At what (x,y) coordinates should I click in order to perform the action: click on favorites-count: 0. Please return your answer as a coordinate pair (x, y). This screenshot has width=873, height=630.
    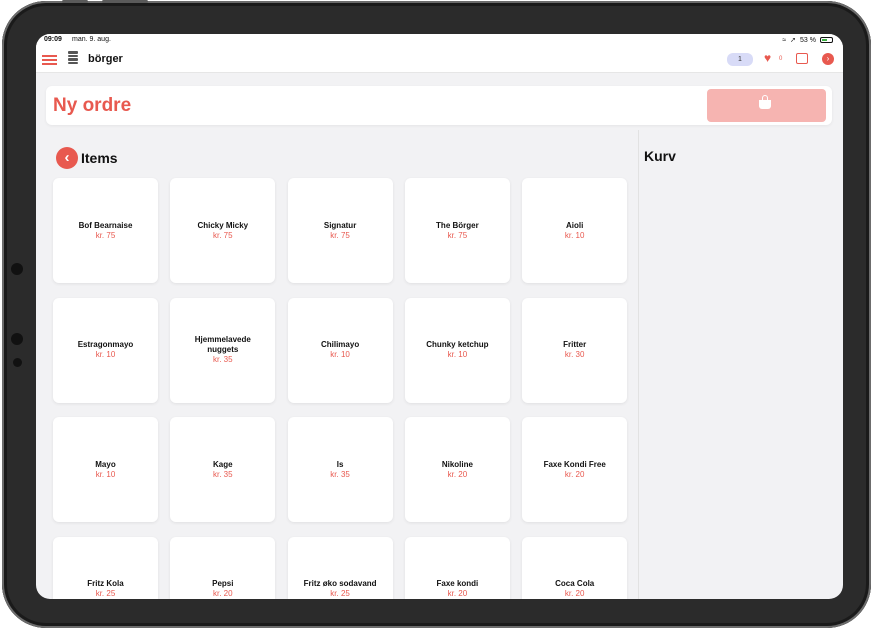
    Looking at the image, I should click on (781, 59).